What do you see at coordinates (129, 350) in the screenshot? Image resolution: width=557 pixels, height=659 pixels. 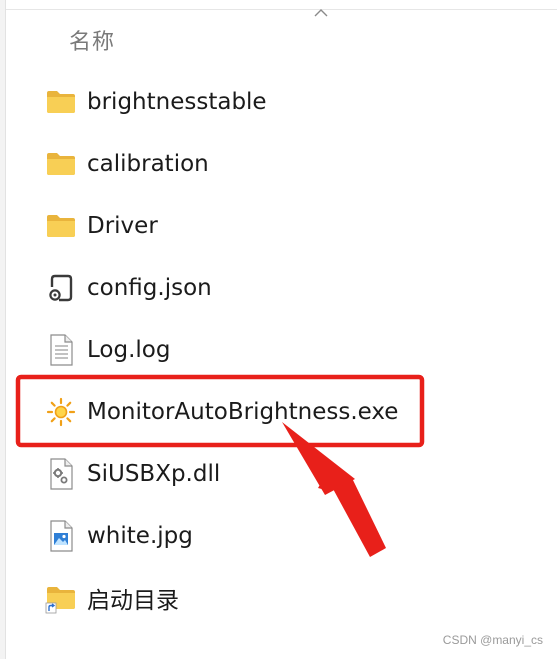 I see `file-name: Log.log` at bounding box center [129, 350].